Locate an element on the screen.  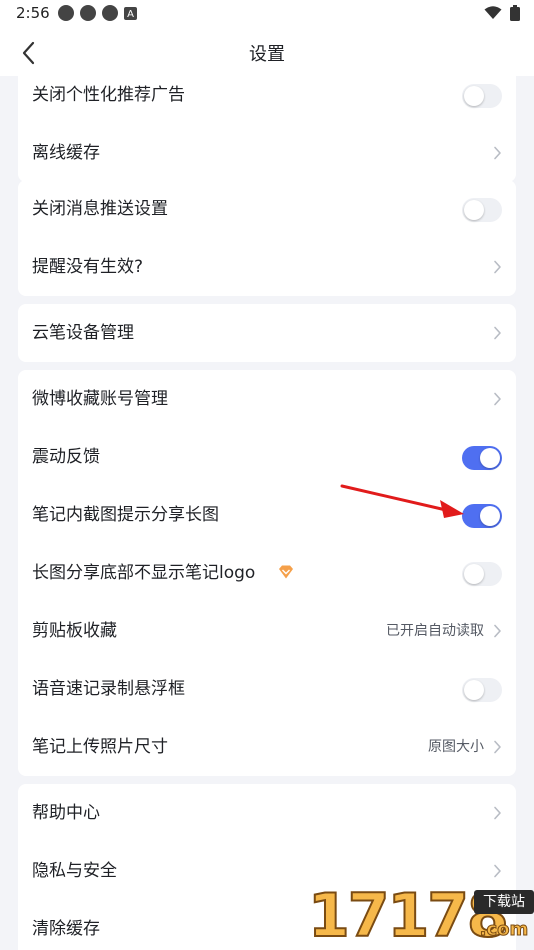
settings-row-label: 隐私与安全 is located at coordinates (74, 871).